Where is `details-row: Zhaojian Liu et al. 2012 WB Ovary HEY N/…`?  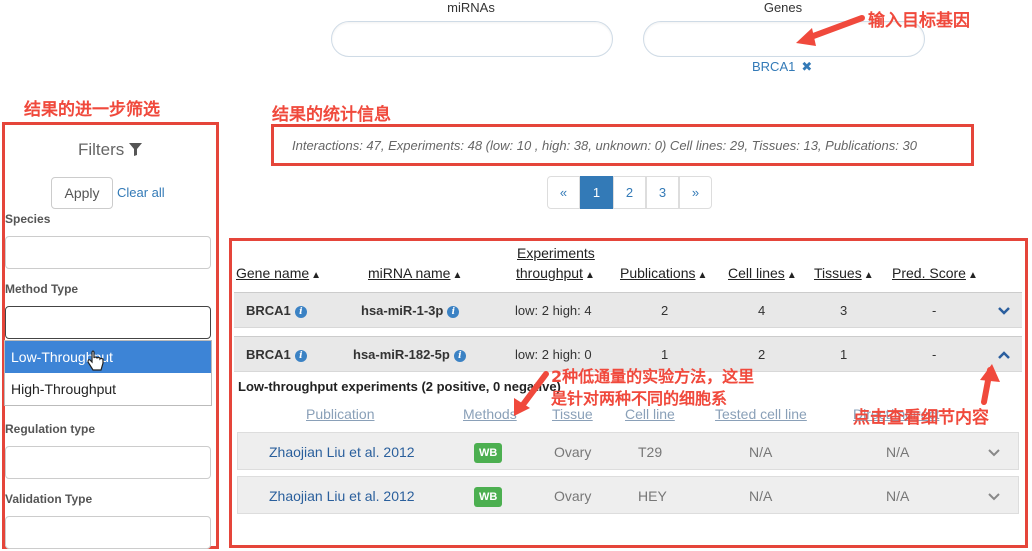
details-row: Zhaojian Liu et al. 2012 WB Ovary HEY N/… is located at coordinates (628, 495).